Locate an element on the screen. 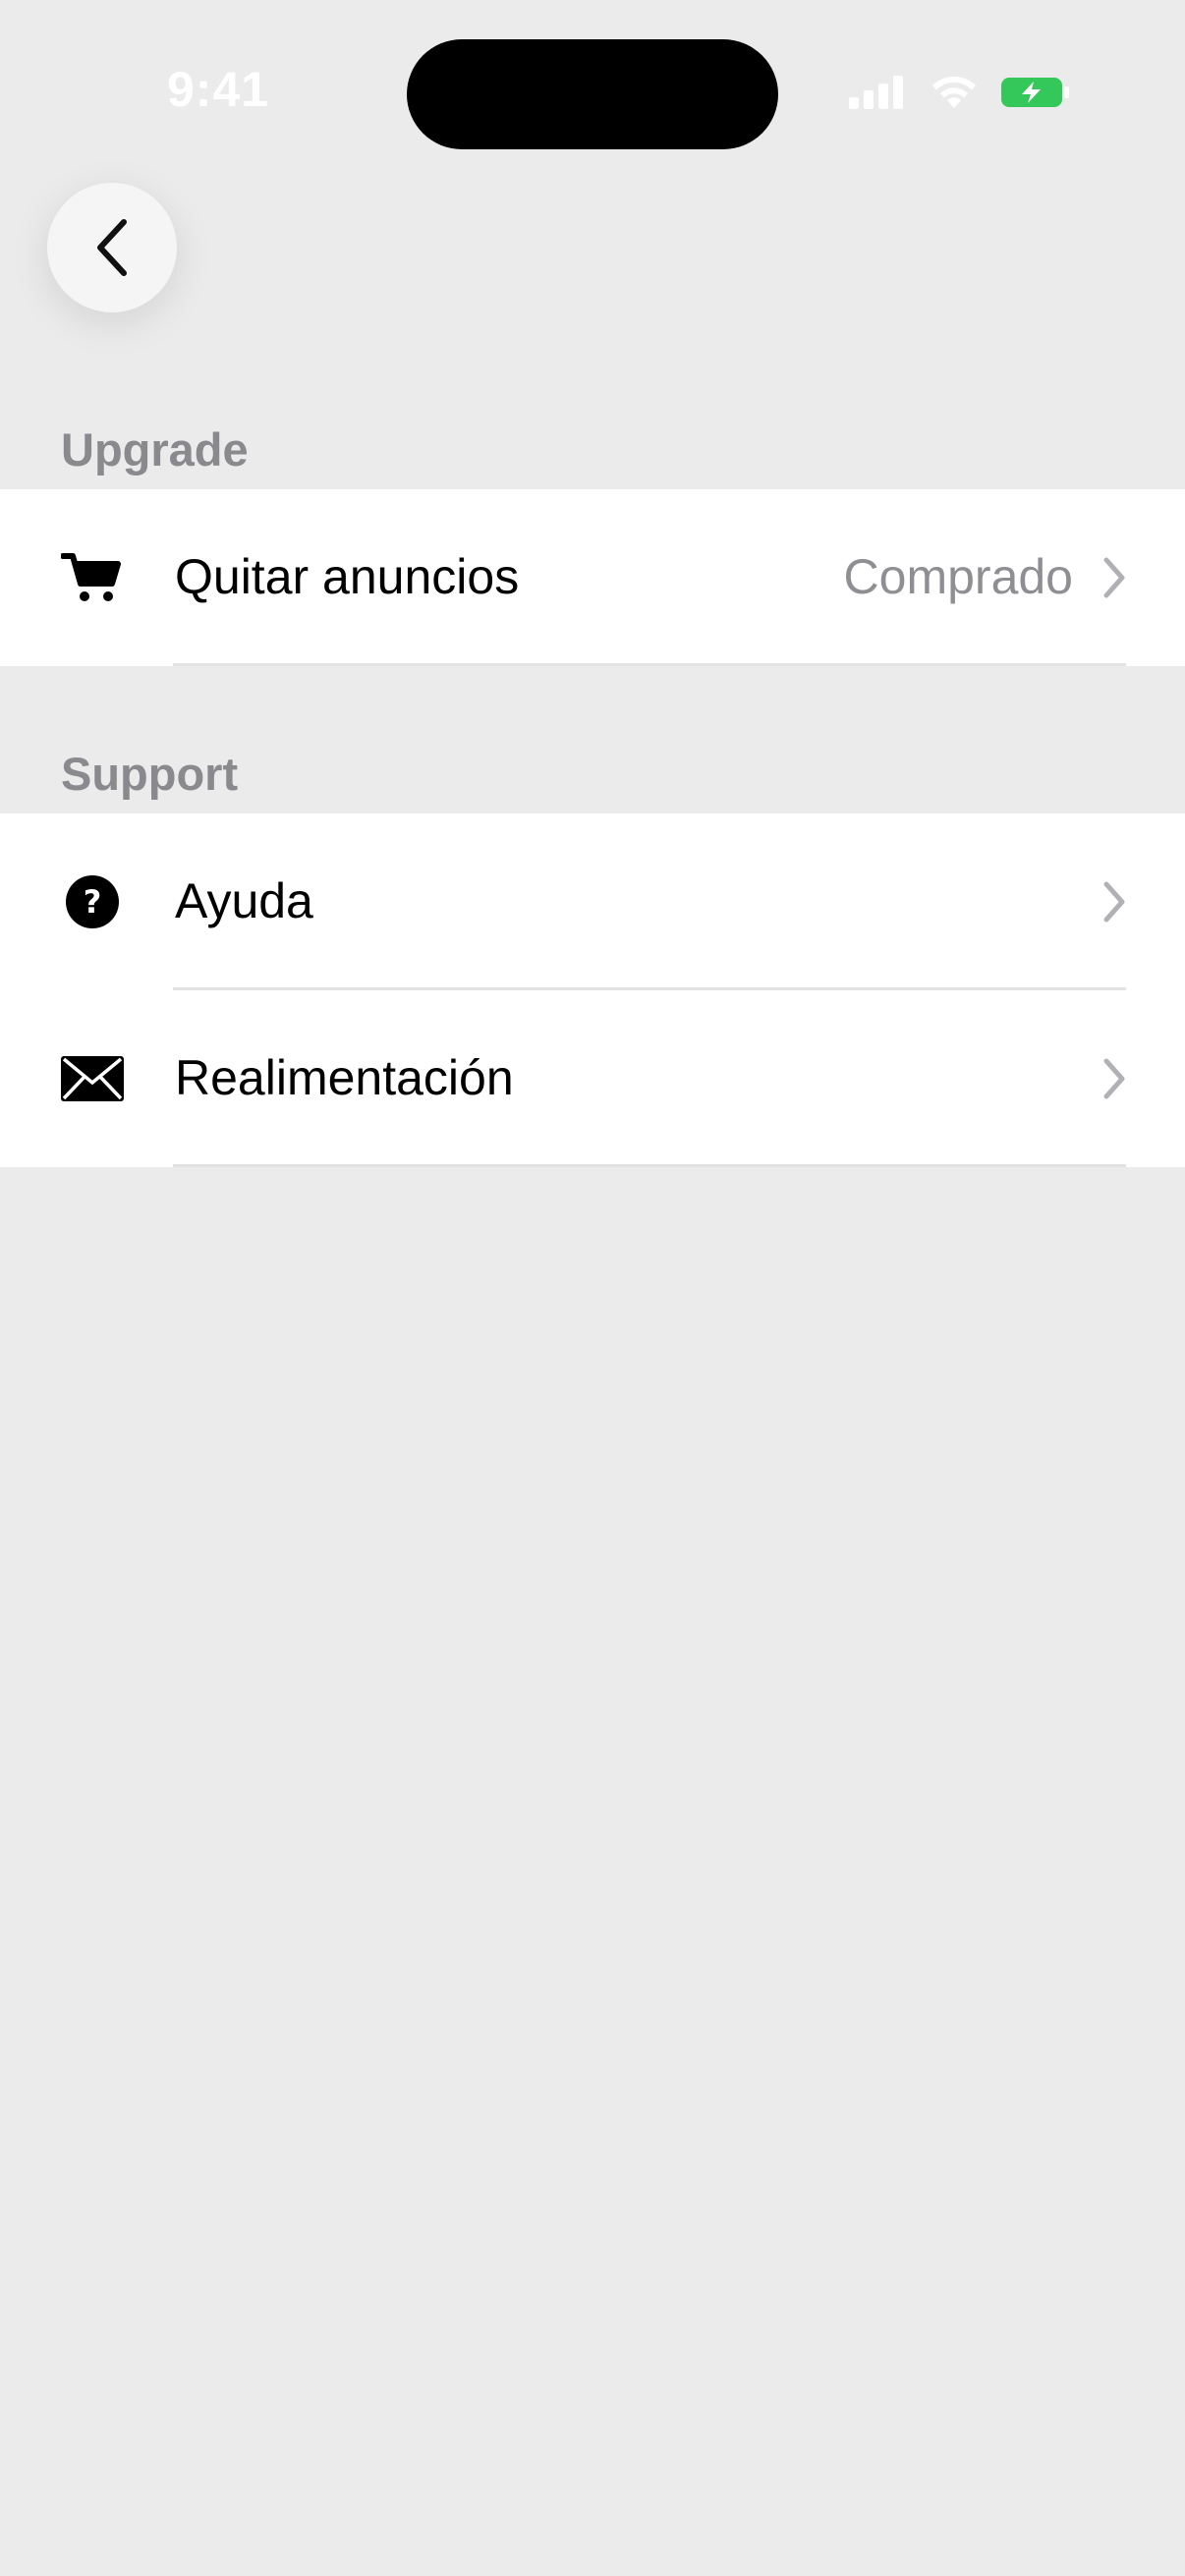 This screenshot has width=1185, height=2576. row-realimentacion: Realimentación is located at coordinates (592, 1078).